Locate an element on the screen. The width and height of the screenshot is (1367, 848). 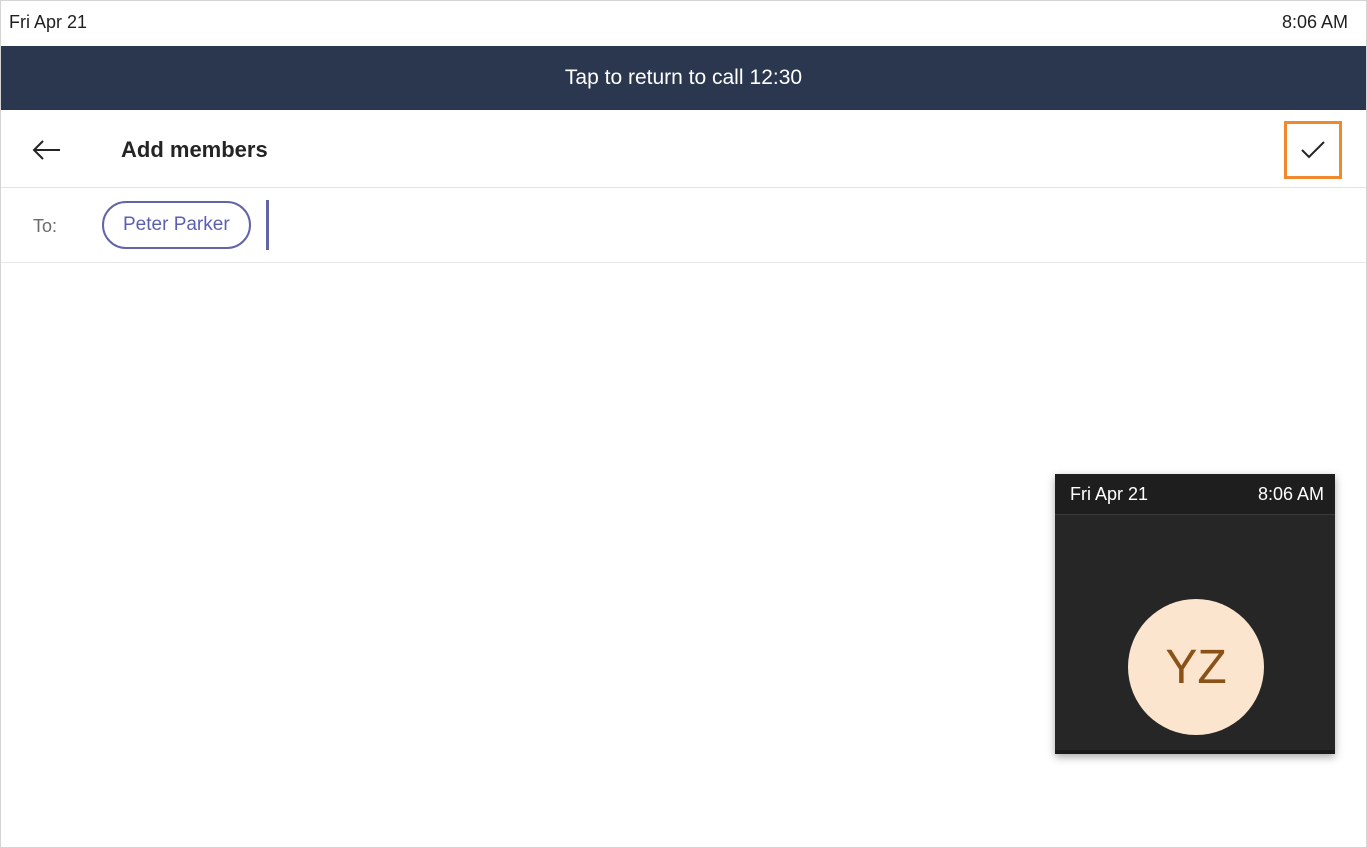
avatar: YZ is located at coordinates (1196, 667).